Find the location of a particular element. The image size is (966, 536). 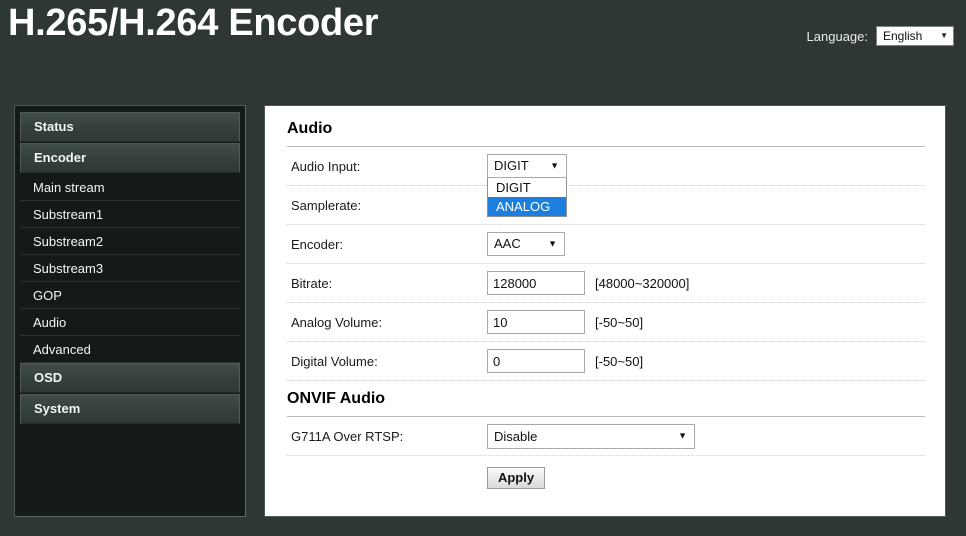

sidebar-item-label: Substream1 is located at coordinates (68, 214).